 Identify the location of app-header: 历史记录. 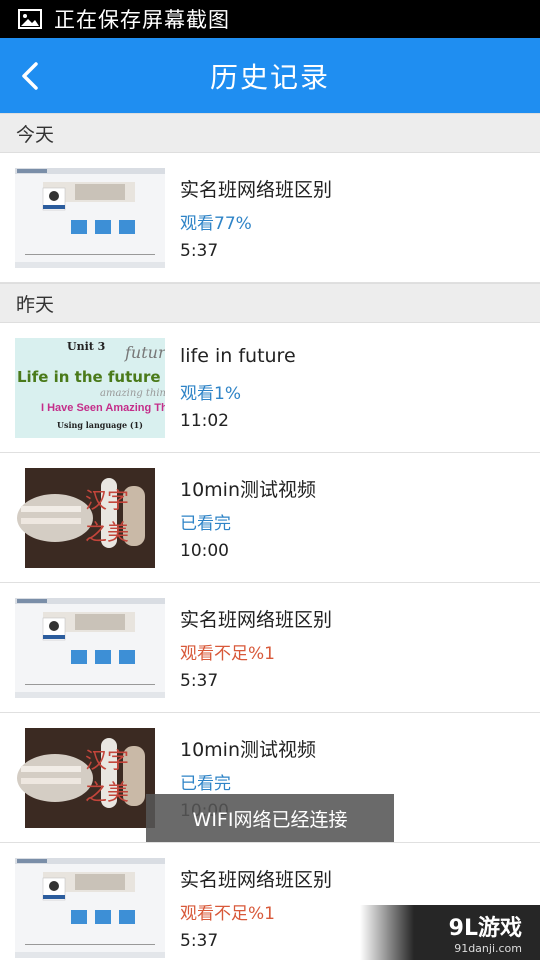
(270, 75).